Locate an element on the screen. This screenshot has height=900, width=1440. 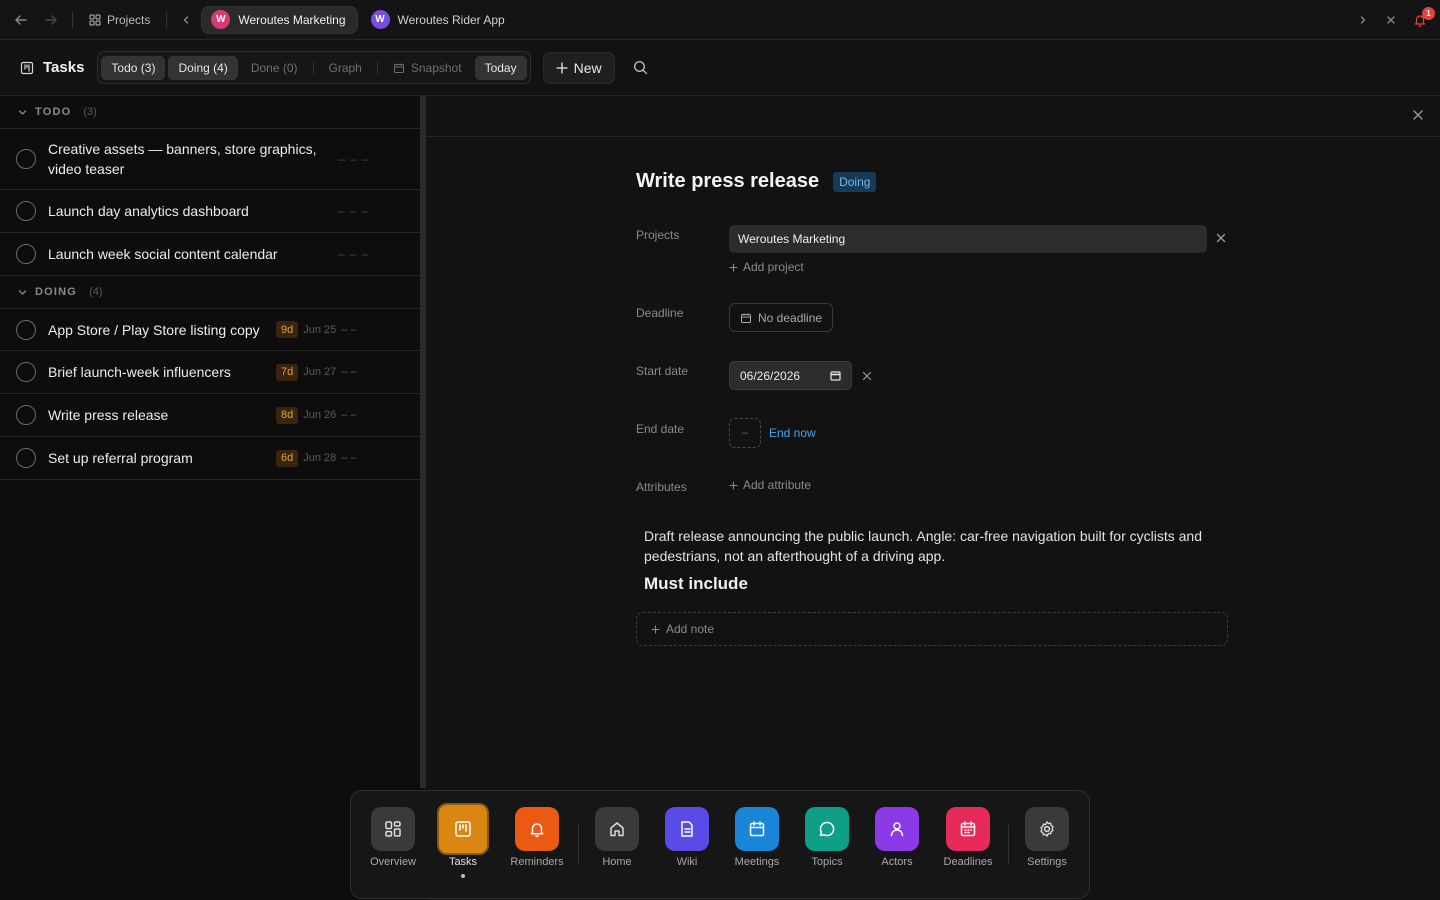
add-attribute-button: Add attribute is located at coordinates (770, 485).